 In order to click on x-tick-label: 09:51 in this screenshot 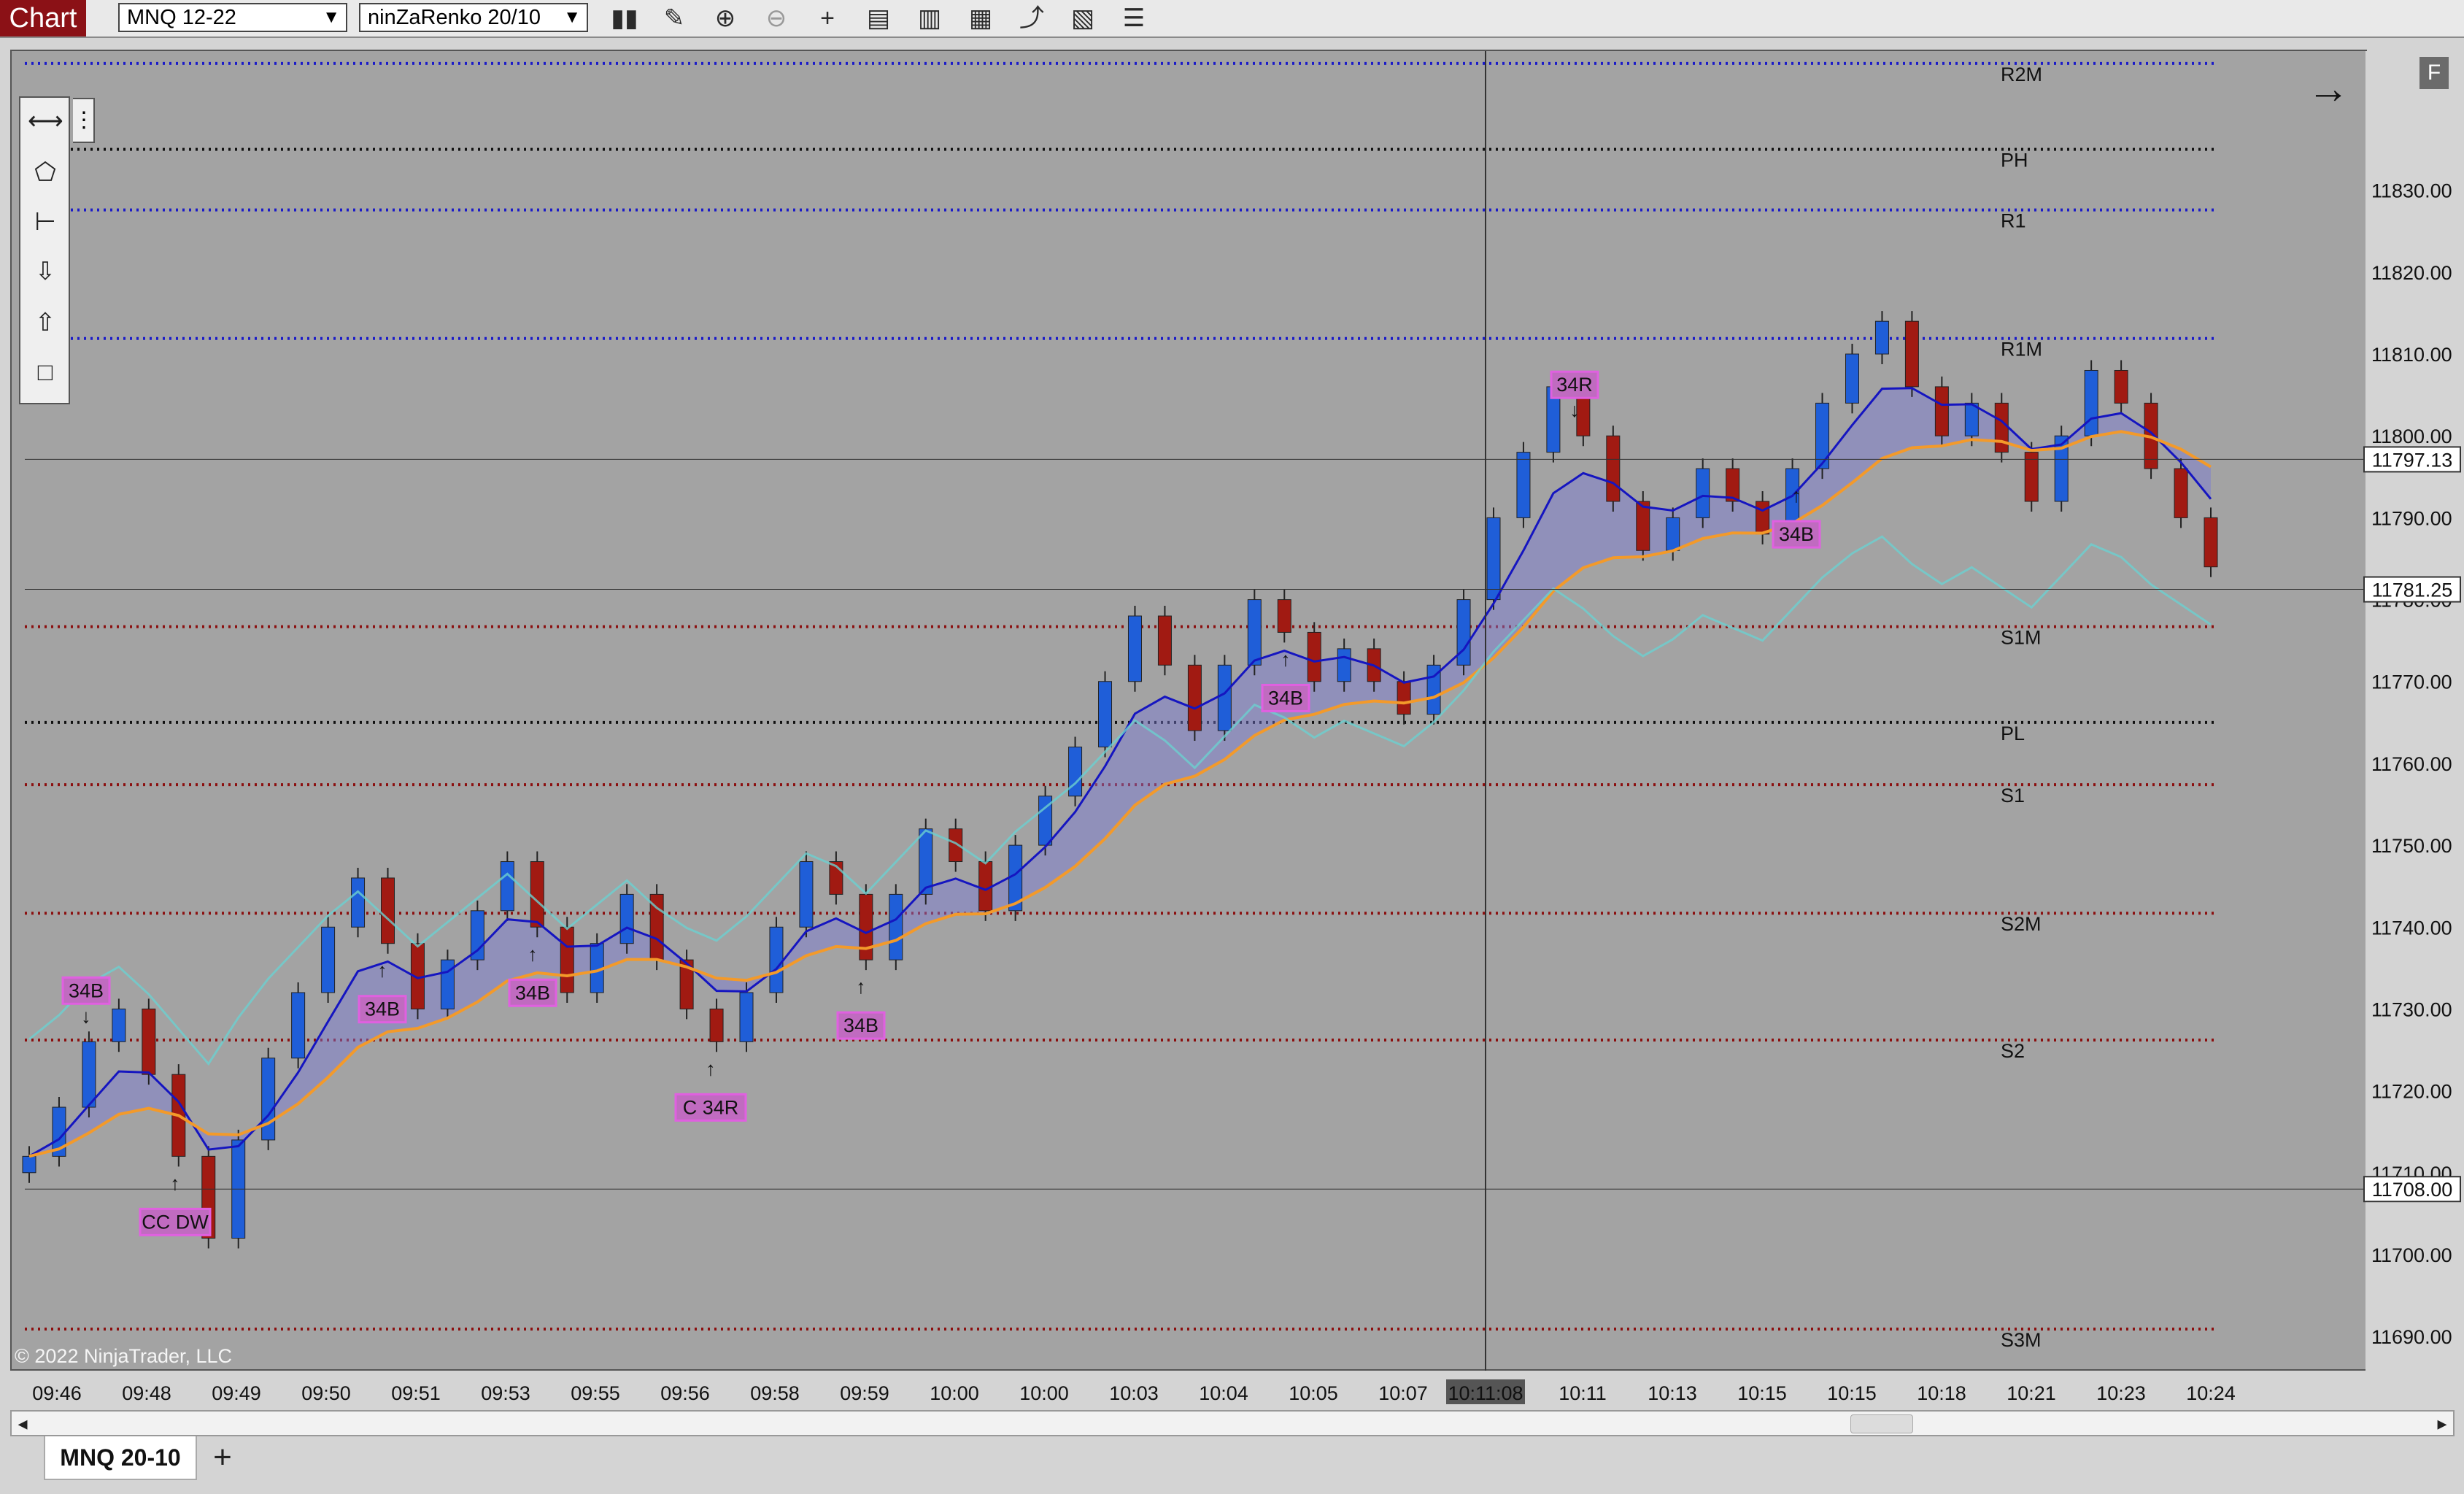, I will do `click(416, 1393)`.